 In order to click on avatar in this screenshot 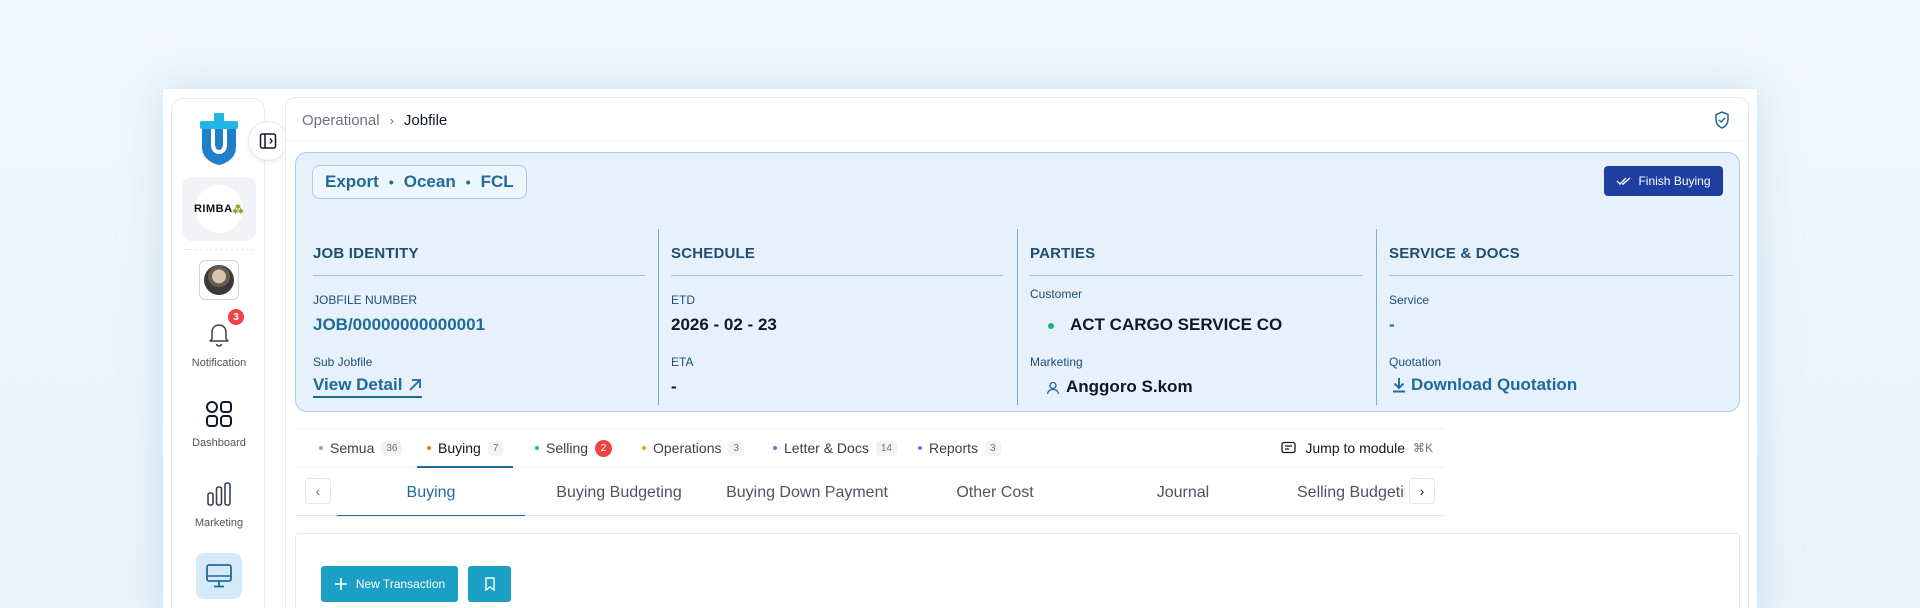, I will do `click(219, 280)`.